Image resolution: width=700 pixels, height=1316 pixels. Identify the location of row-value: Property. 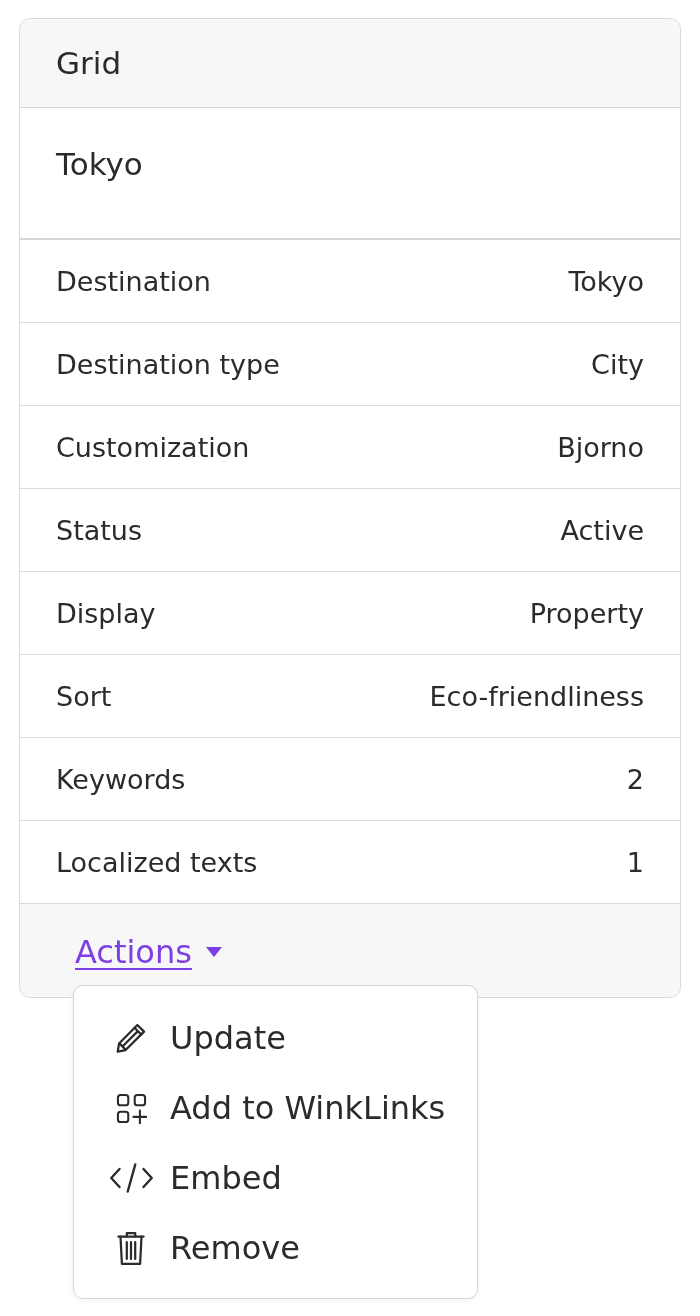
(586, 613).